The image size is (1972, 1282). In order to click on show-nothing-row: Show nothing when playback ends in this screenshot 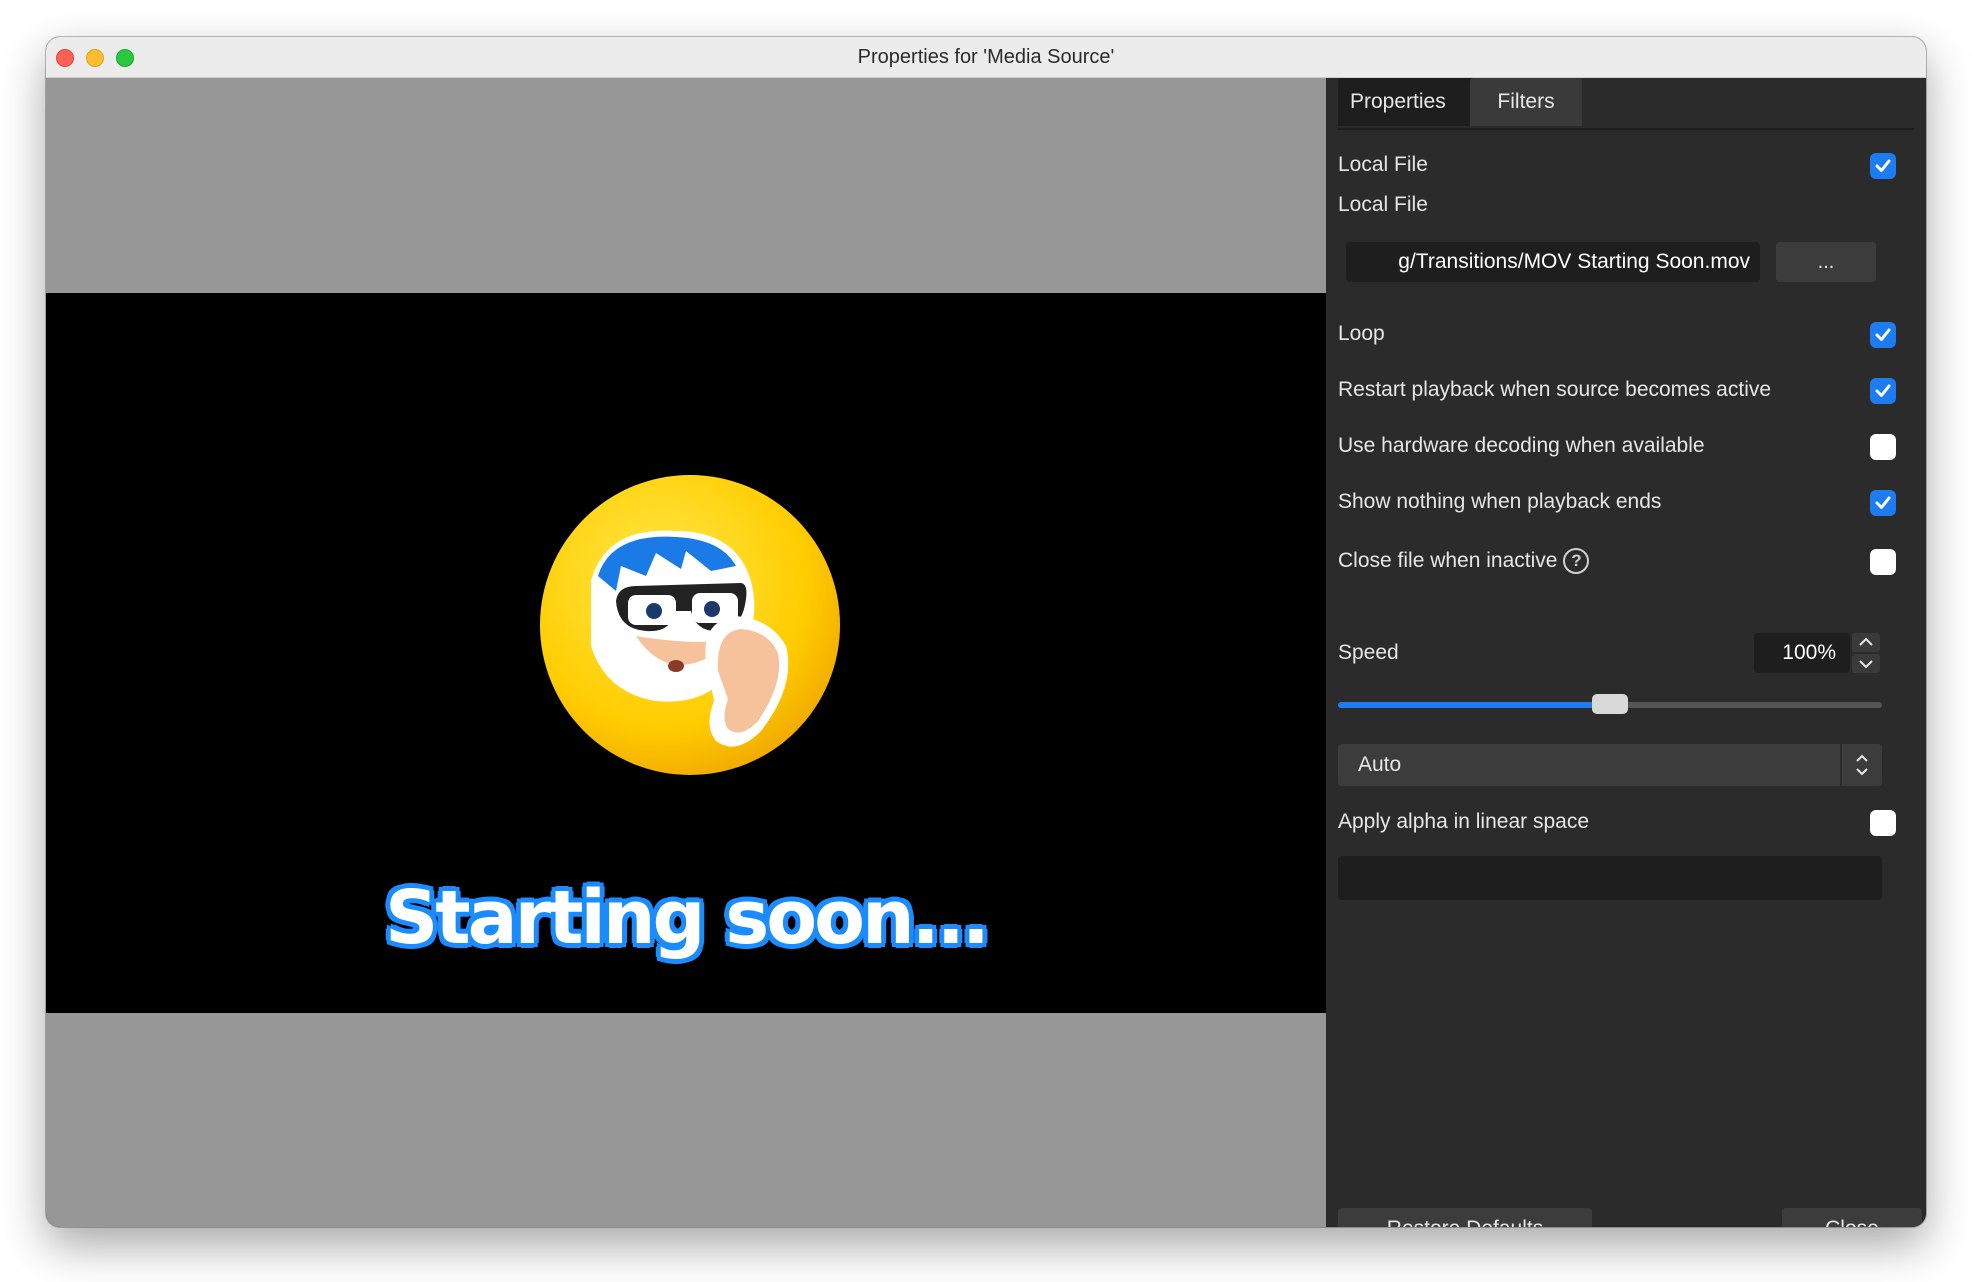, I will do `click(1617, 502)`.